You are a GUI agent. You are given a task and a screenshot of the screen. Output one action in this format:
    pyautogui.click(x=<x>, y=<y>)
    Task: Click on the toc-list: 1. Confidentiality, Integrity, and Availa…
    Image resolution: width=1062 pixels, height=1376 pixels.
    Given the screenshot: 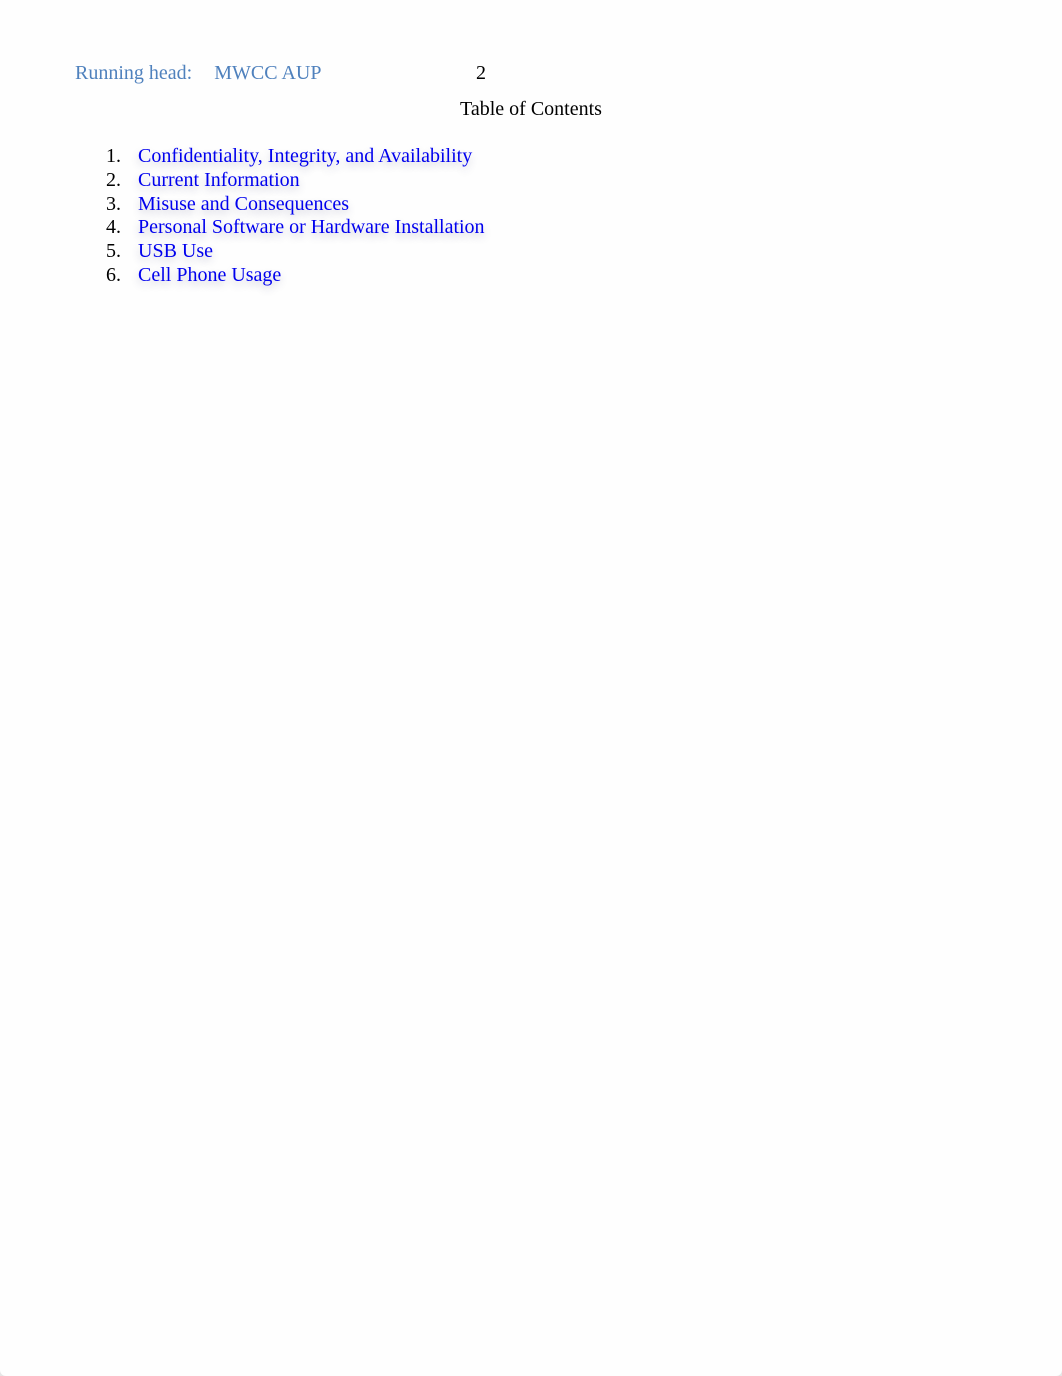 What is the action you would take?
    pyautogui.click(x=295, y=216)
    